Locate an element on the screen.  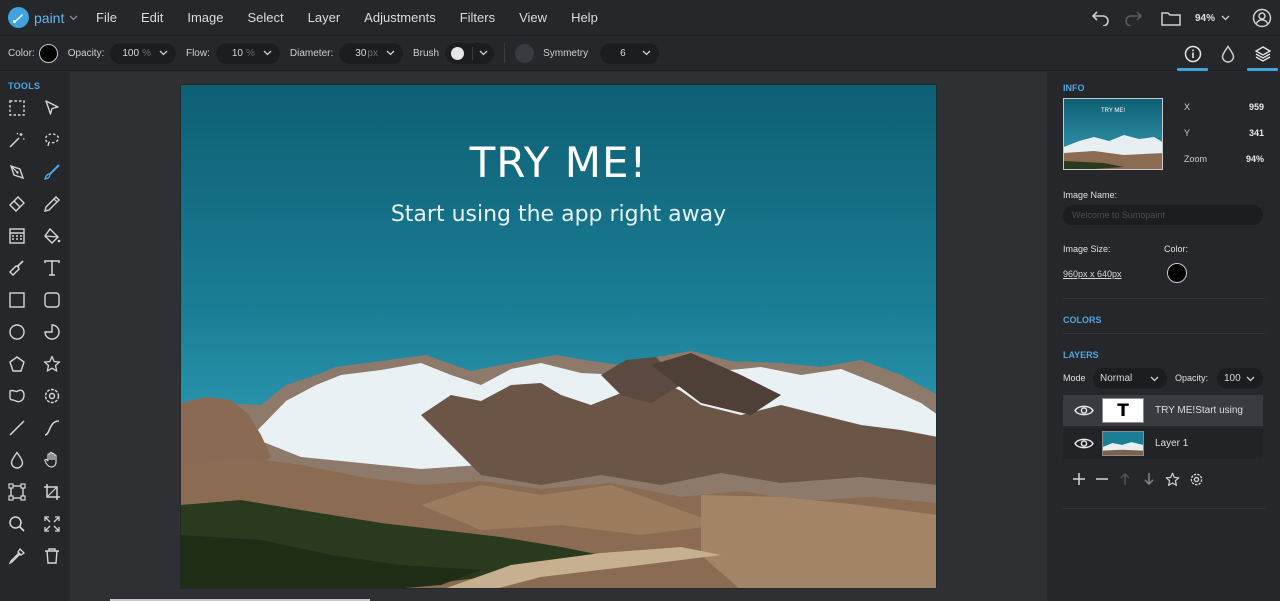
custom-shape-icon is located at coordinates (17, 396).